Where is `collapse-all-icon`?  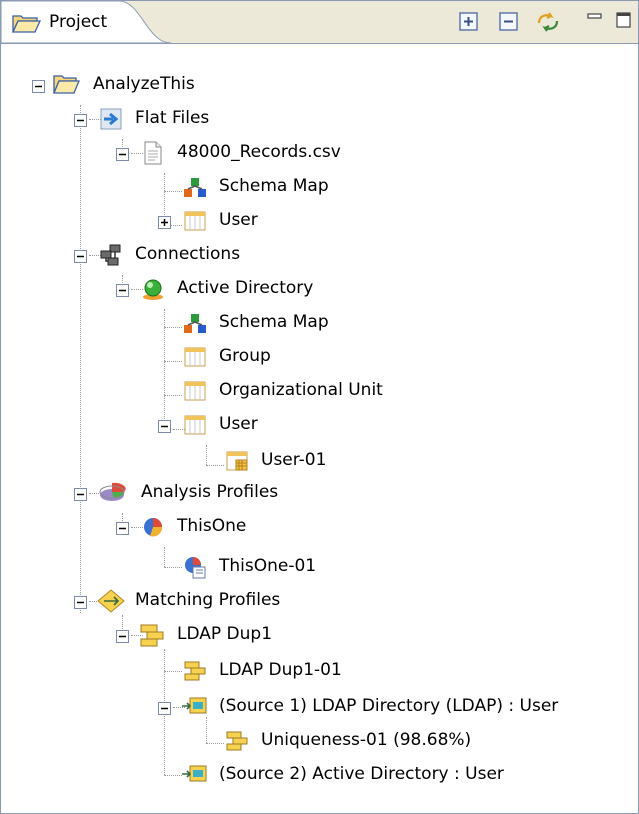 collapse-all-icon is located at coordinates (509, 22).